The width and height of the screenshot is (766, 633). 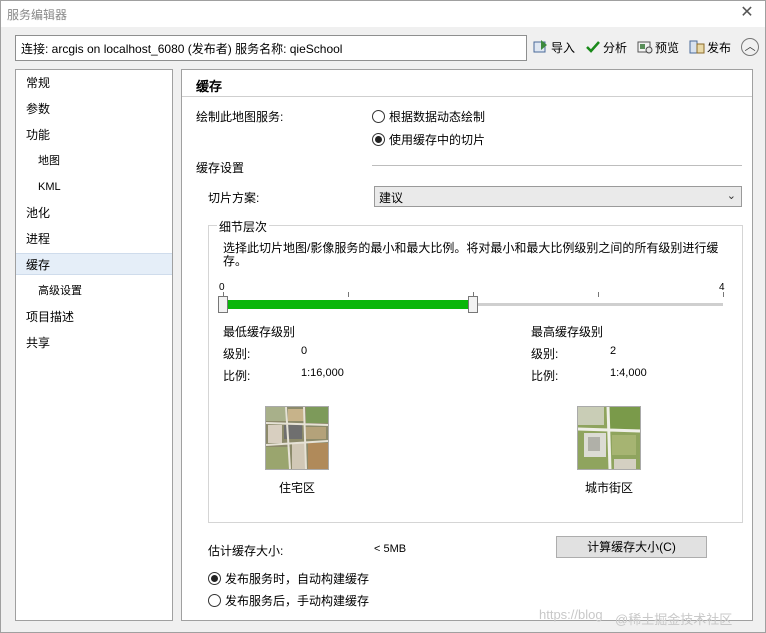 I want to click on compute-cache-size-button: 计算缓存大小(C), so click(x=631, y=547).